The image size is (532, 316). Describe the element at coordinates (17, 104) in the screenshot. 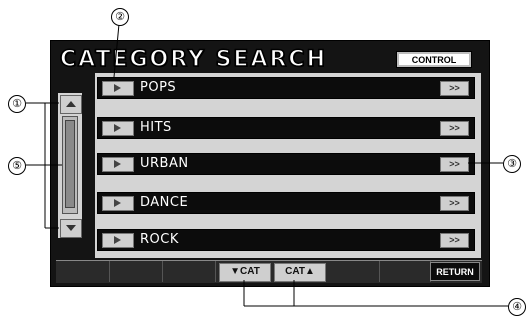

I see `callout-1: ①` at that location.